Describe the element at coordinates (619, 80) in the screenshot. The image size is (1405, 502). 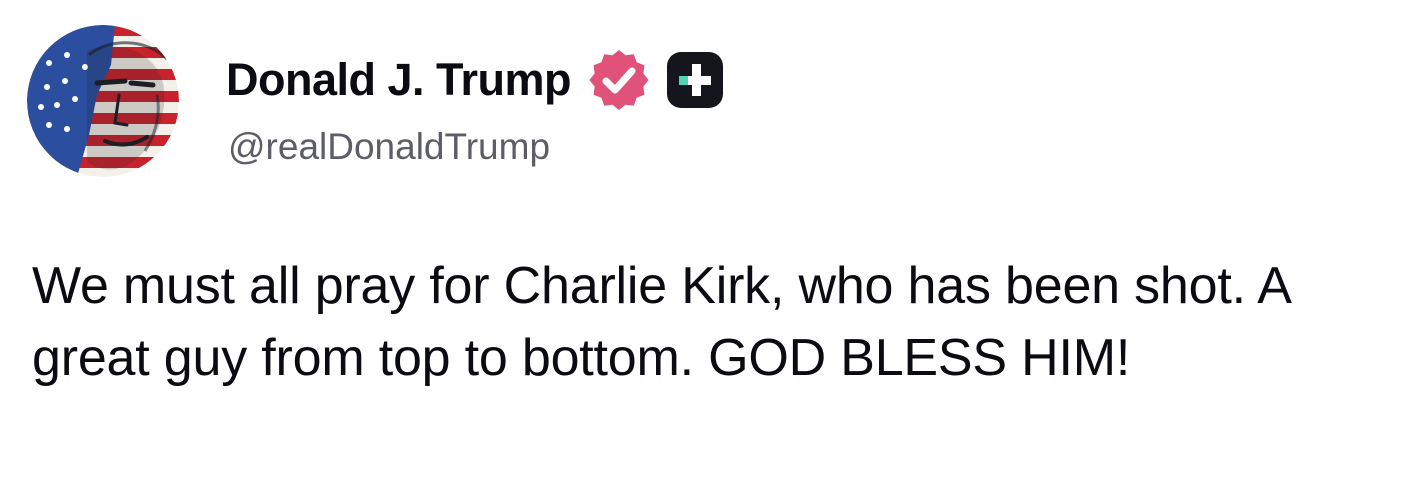
I see `verified-badge-icon` at that location.